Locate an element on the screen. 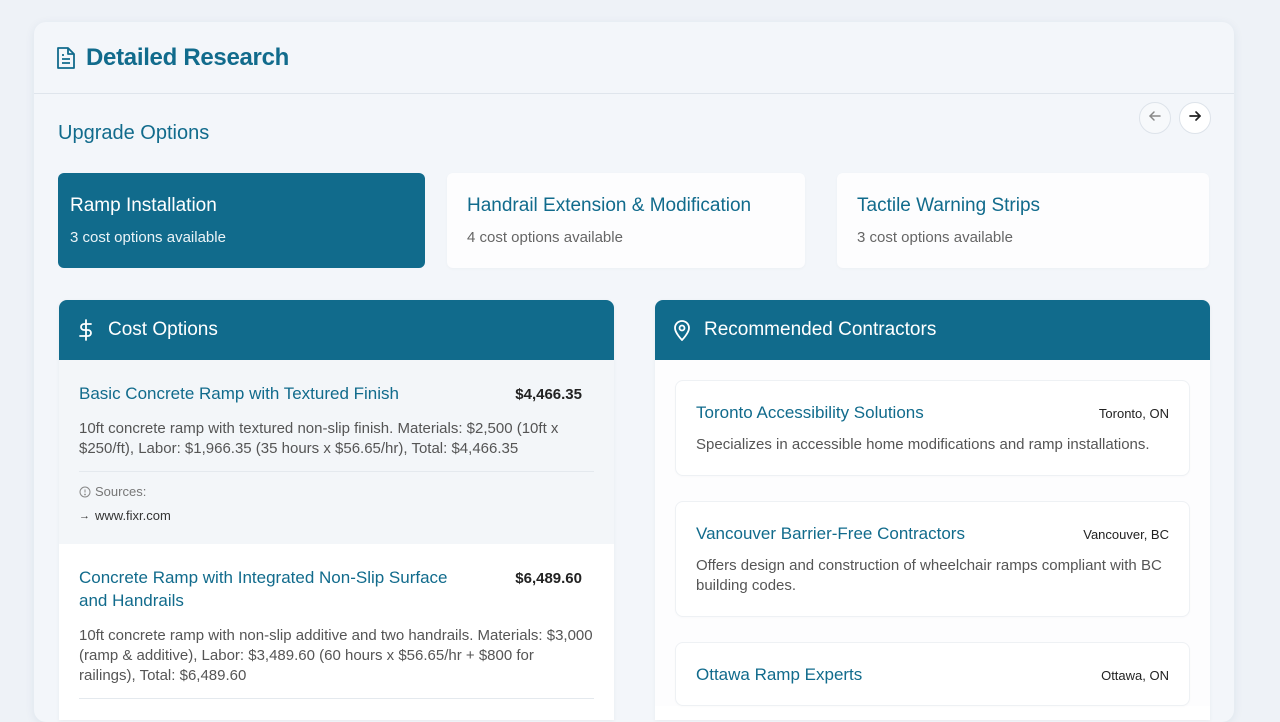 The height and width of the screenshot is (722, 1280). document-icon is located at coordinates (66, 58).